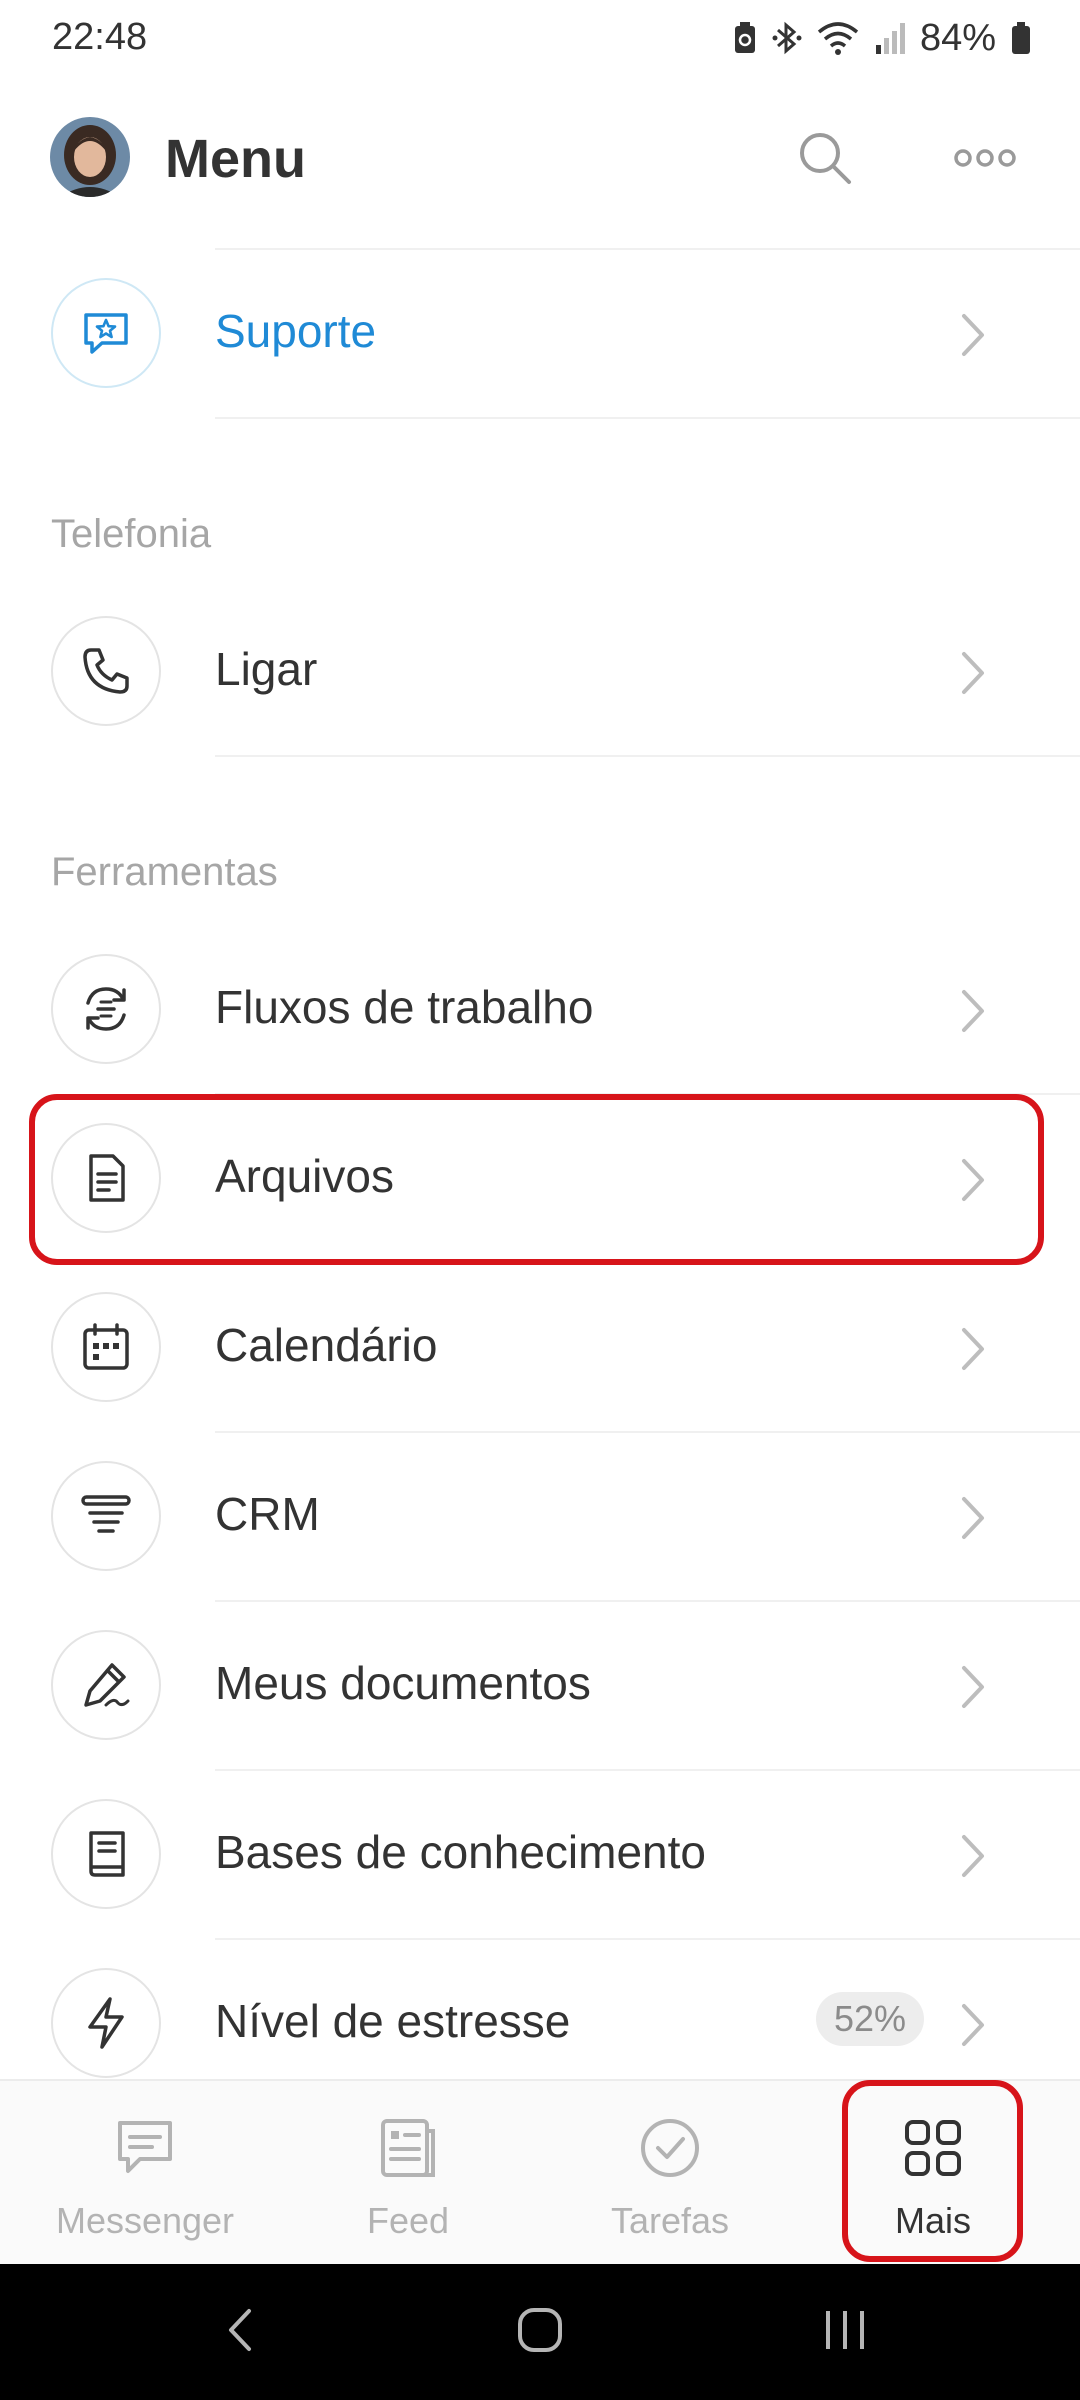  Describe the element at coordinates (1021, 38) in the screenshot. I see `battery-icon` at that location.